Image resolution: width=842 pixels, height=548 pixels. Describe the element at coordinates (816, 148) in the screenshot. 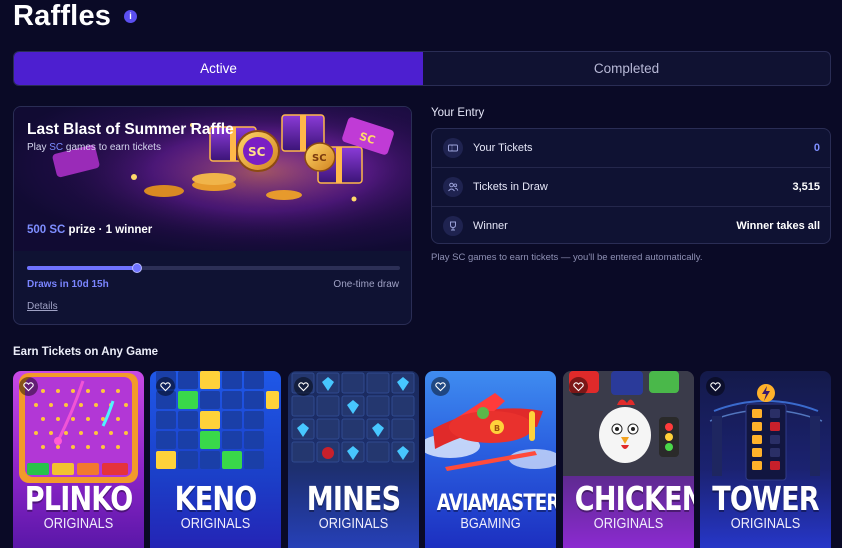

I see `your-tickets-value: 0` at that location.